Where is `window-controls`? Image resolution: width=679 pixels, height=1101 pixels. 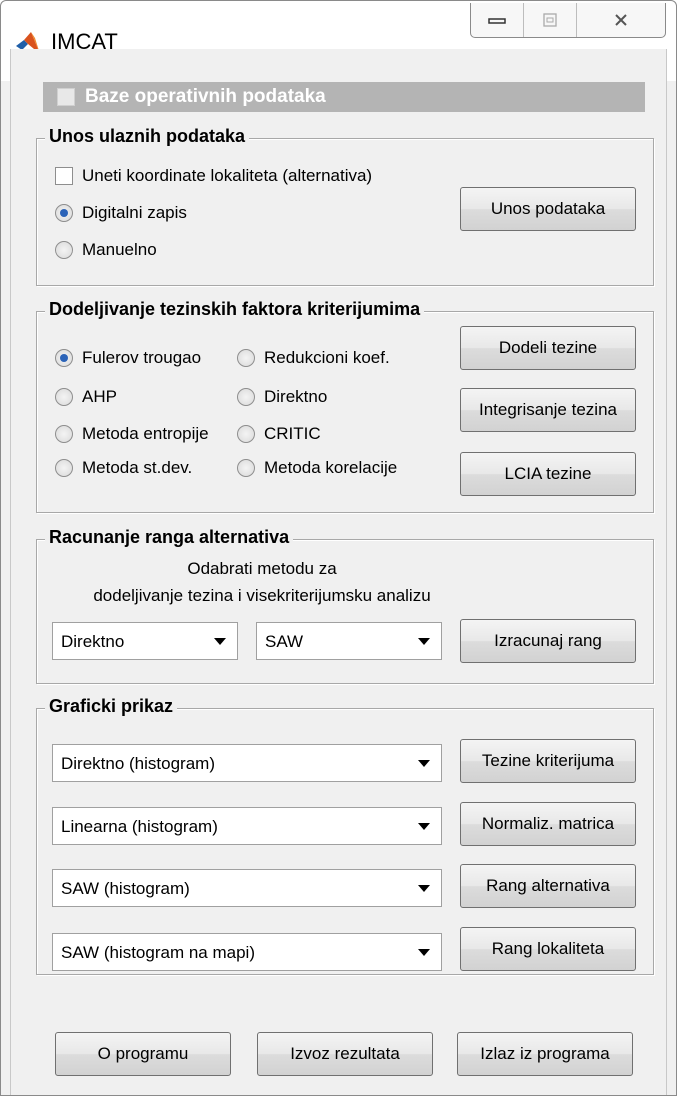
window-controls is located at coordinates (568, 20).